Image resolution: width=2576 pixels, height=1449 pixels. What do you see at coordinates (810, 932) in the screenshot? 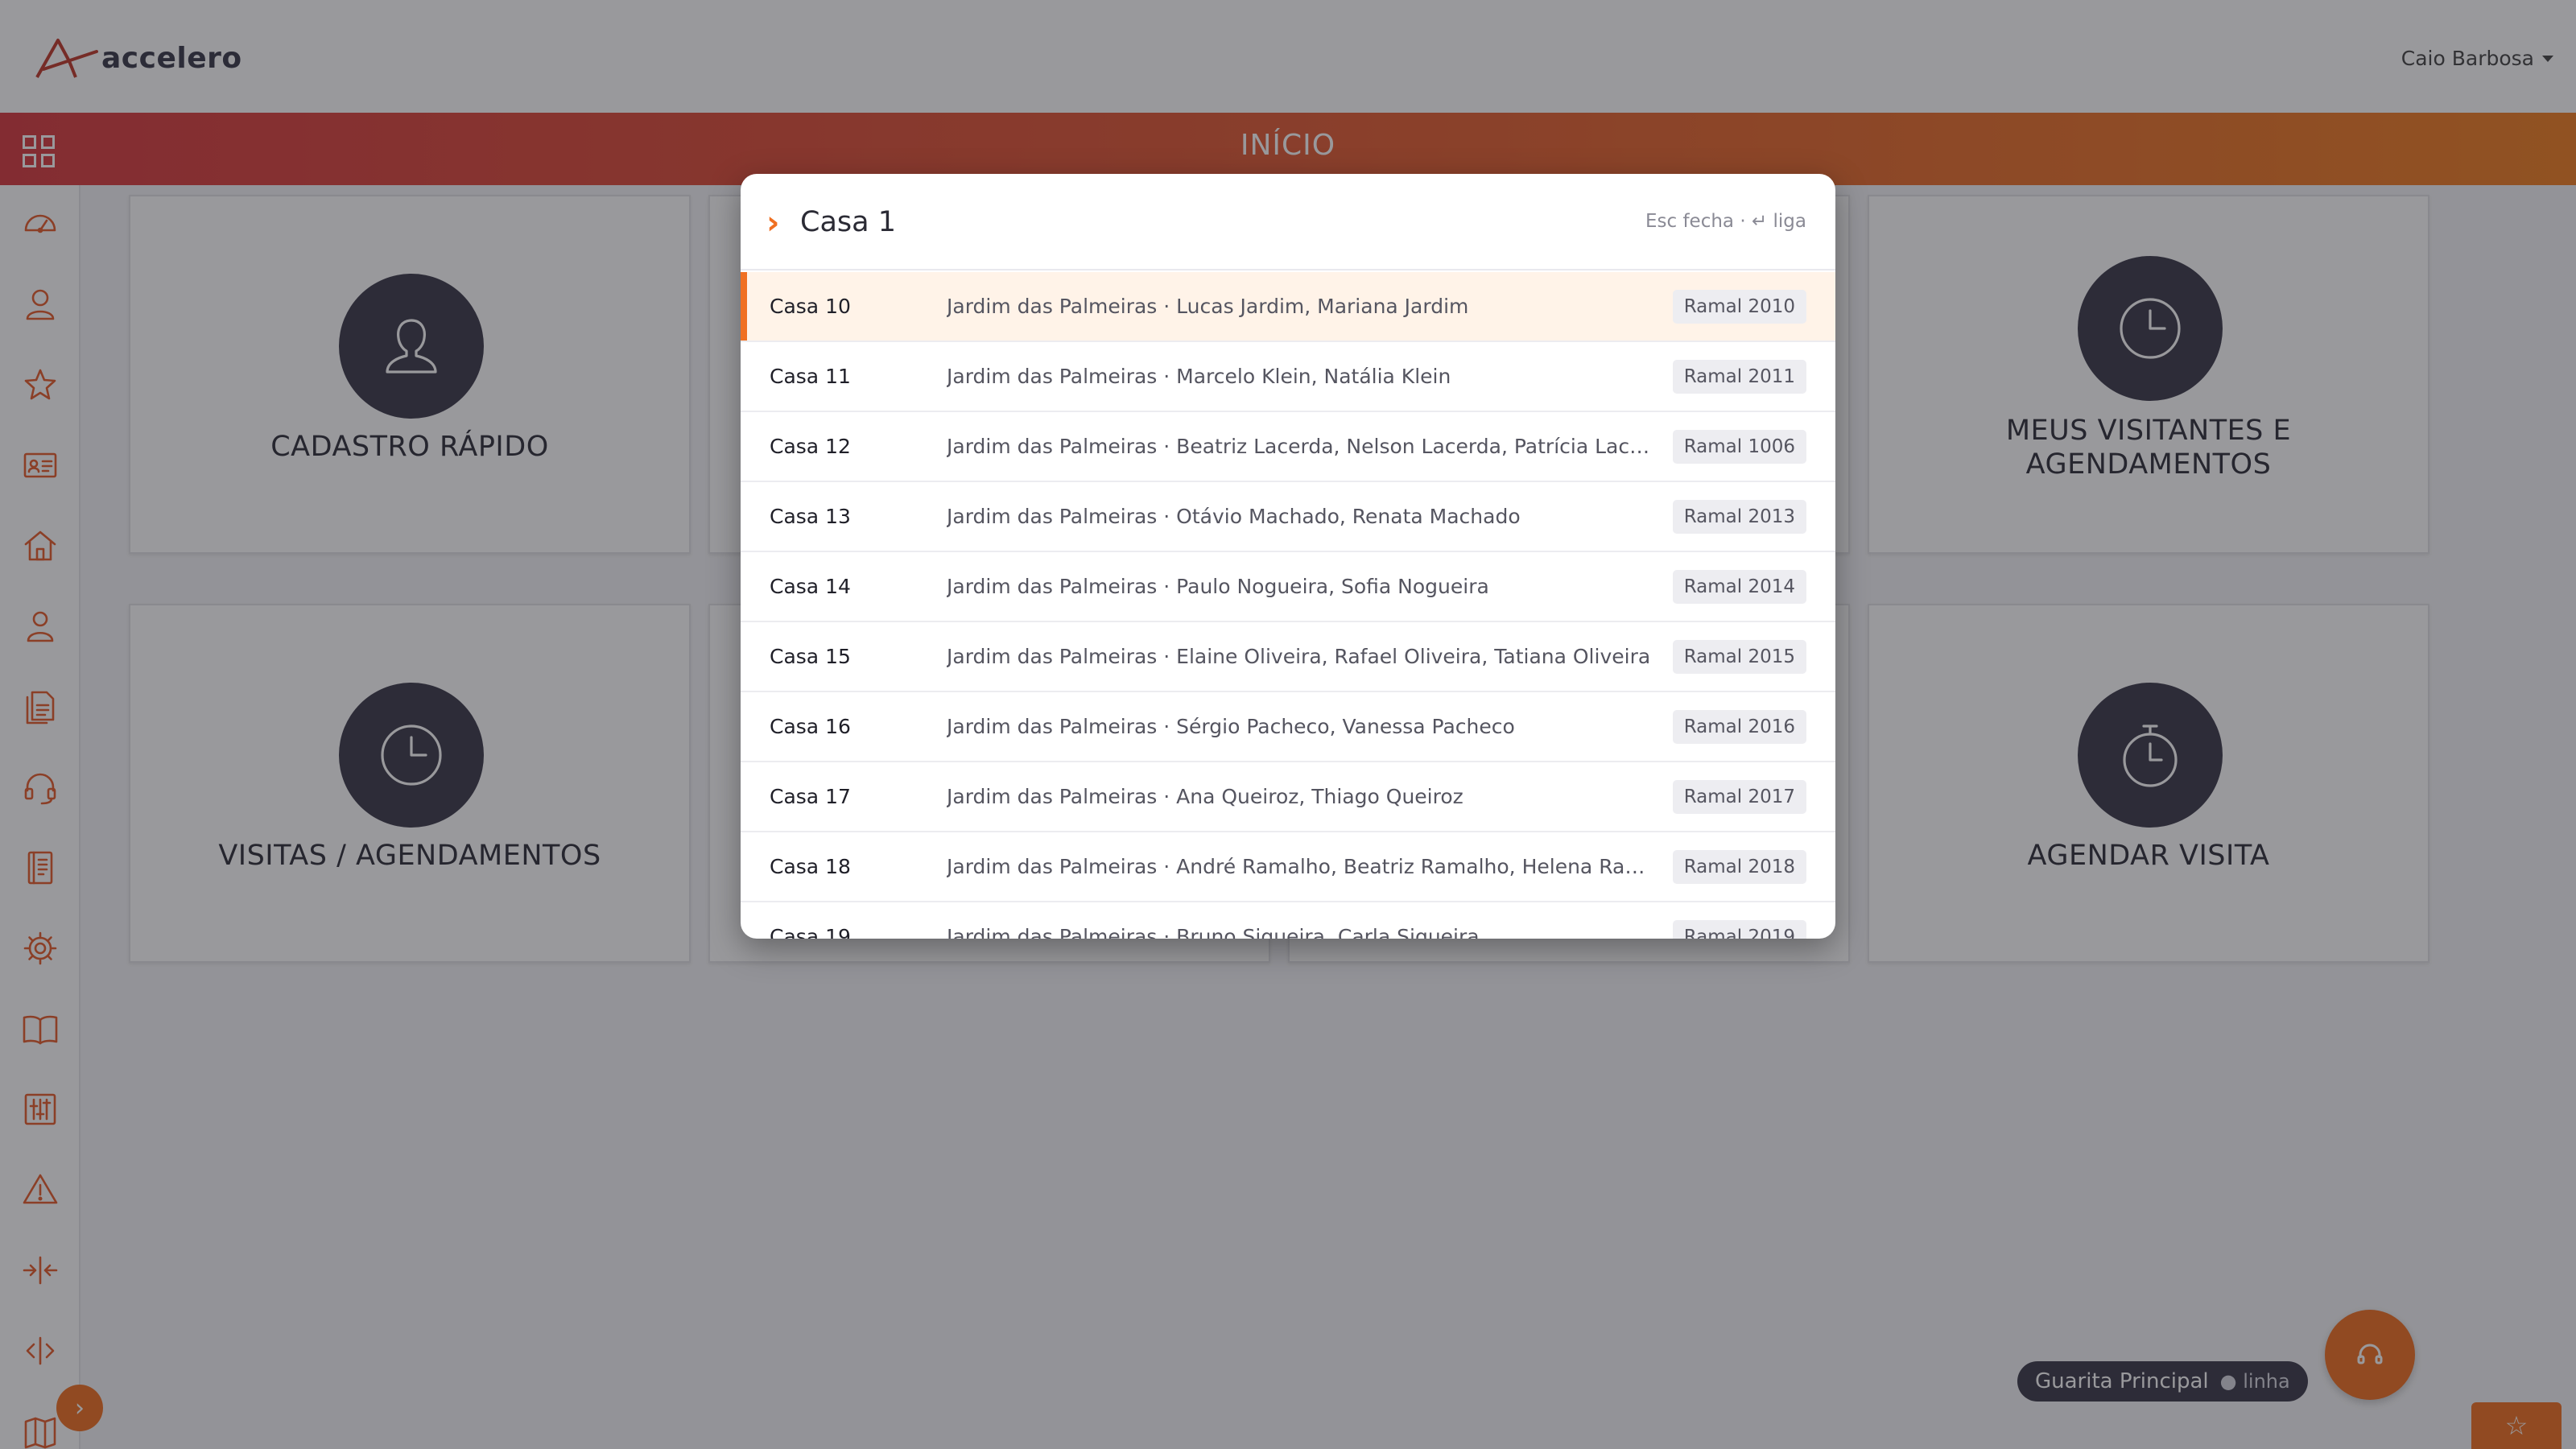
I see `result-house: Casa 19` at bounding box center [810, 932].